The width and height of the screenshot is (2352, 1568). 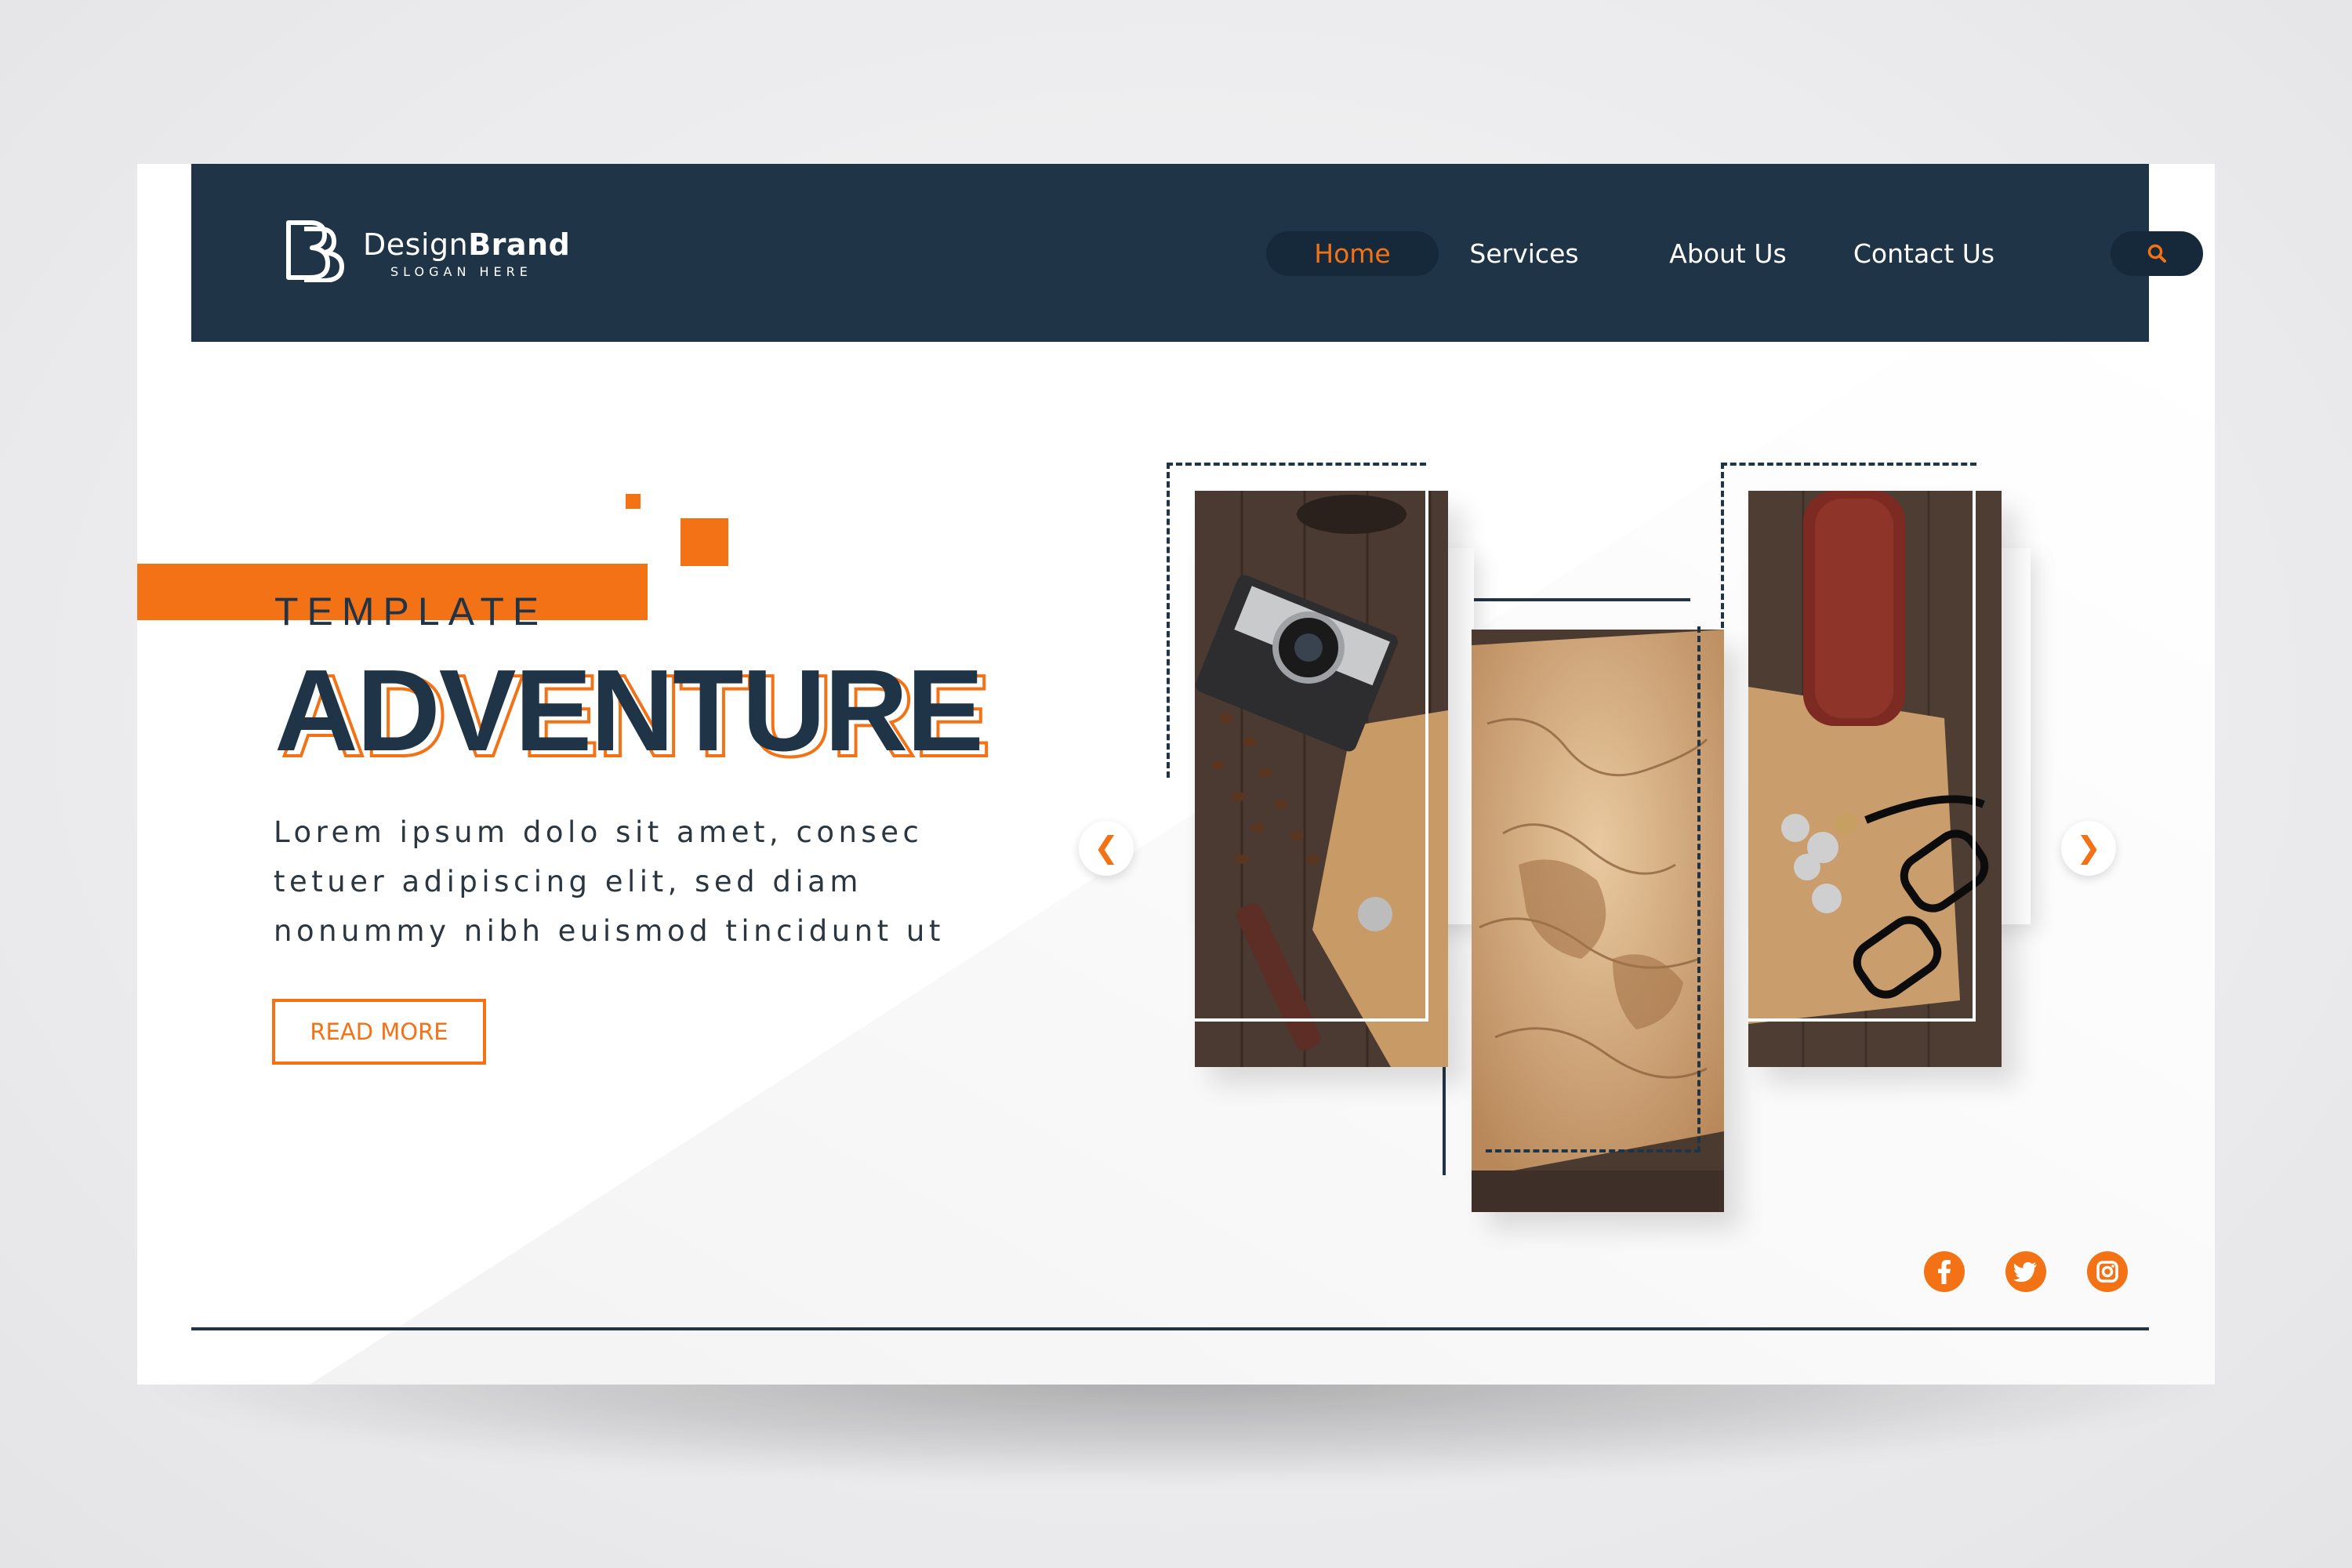 What do you see at coordinates (1566, 599) in the screenshot?
I see `frame-line-horizontal` at bounding box center [1566, 599].